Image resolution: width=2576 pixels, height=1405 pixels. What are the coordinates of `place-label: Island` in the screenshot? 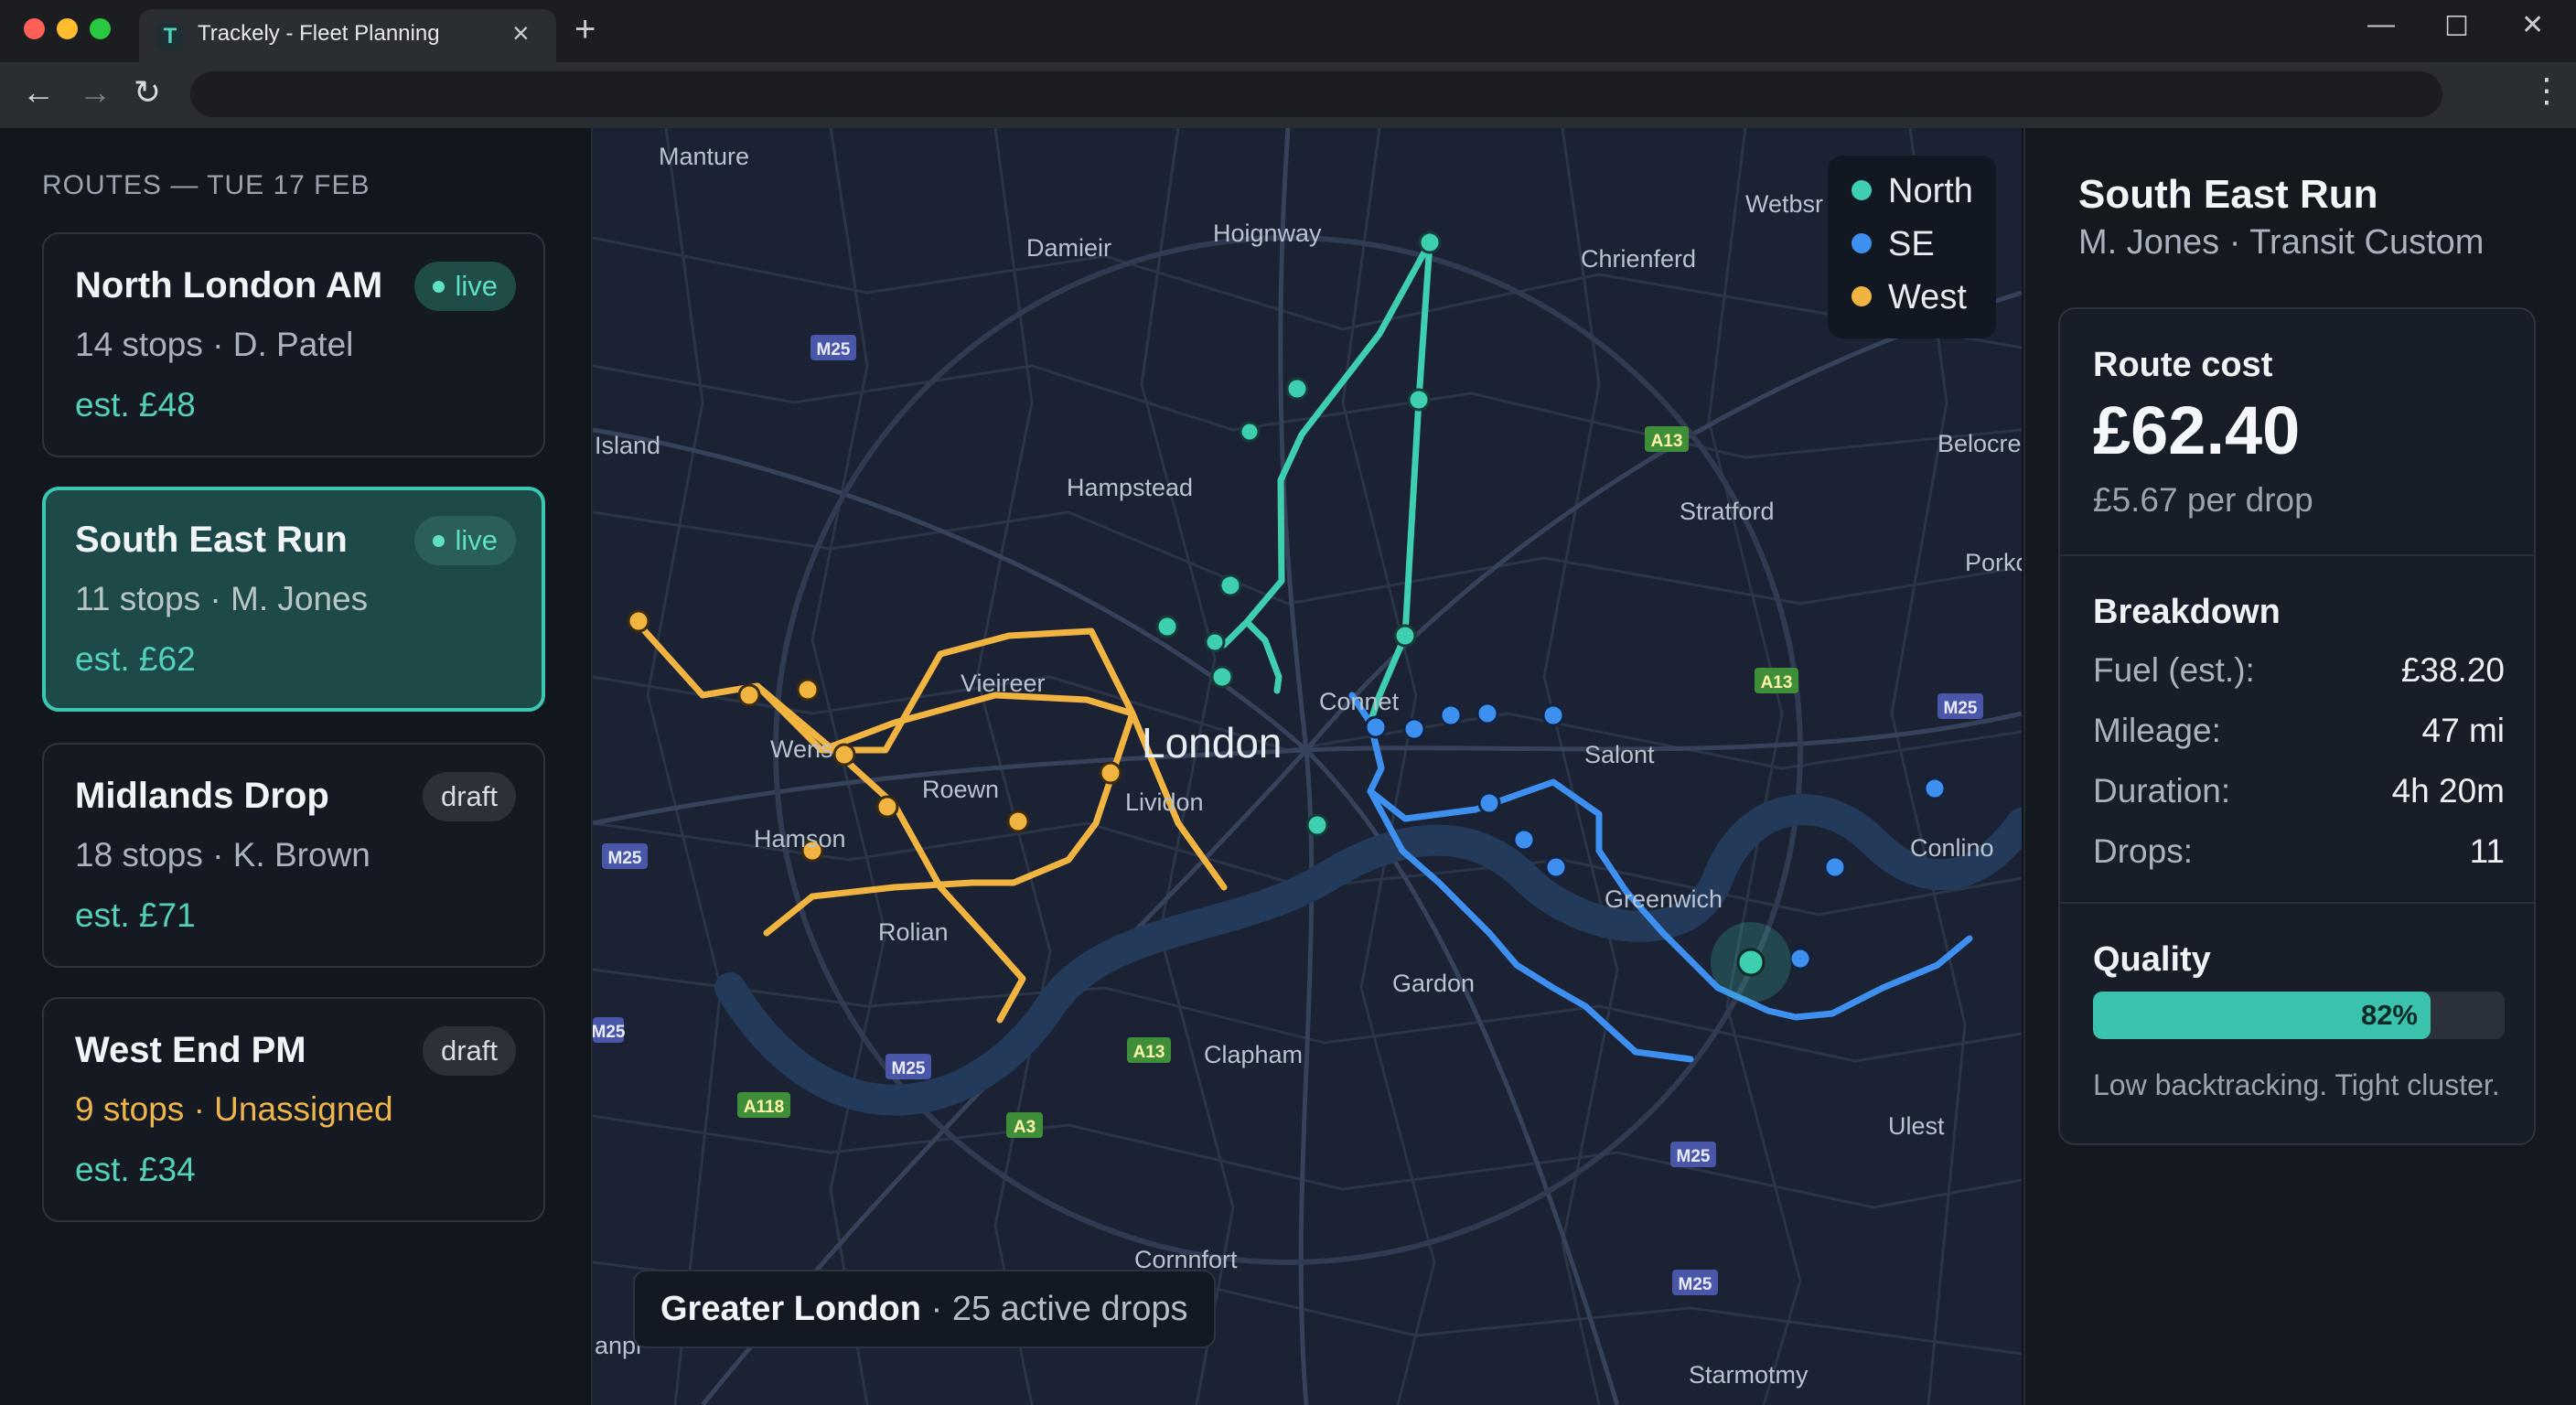 It's located at (627, 445).